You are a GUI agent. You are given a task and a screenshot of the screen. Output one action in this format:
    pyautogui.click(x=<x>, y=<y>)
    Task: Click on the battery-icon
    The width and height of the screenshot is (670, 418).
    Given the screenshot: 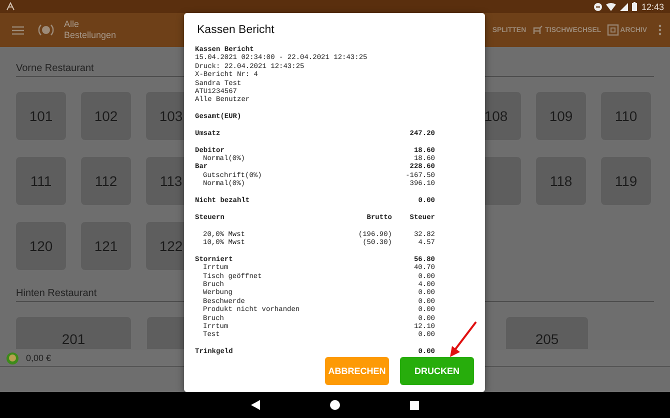 What is the action you would take?
    pyautogui.click(x=635, y=6)
    